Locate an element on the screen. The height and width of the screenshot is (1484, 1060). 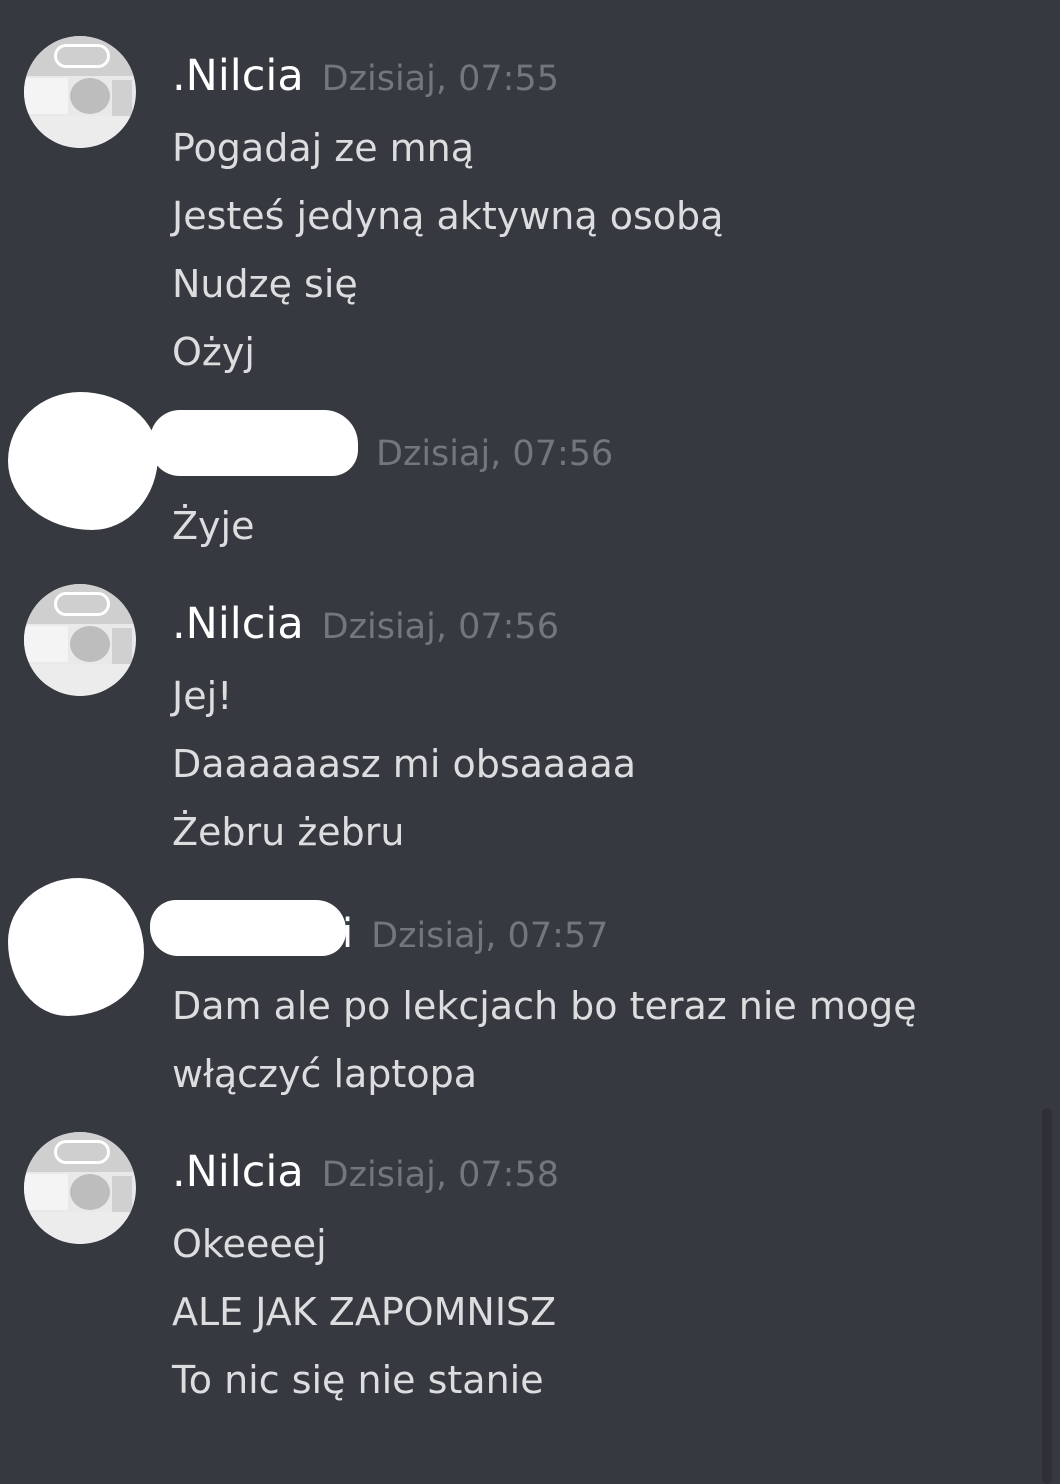
message-line: Żyje is located at coordinates (213, 526).